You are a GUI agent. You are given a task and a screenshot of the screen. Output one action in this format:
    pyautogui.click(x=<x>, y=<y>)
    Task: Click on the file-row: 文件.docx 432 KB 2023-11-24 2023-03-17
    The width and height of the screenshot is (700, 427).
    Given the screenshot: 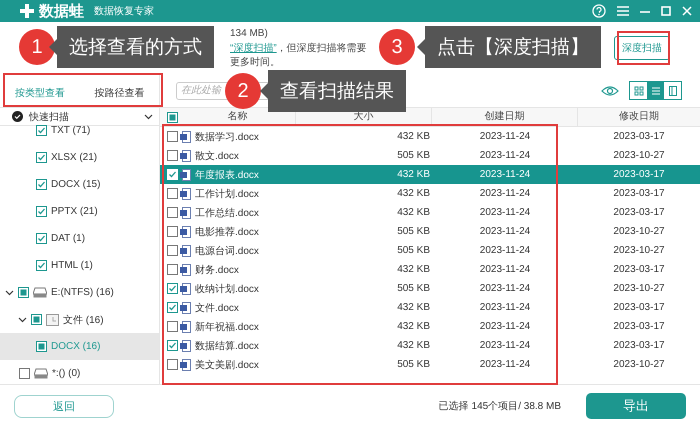 What is the action you would take?
    pyautogui.click(x=430, y=307)
    